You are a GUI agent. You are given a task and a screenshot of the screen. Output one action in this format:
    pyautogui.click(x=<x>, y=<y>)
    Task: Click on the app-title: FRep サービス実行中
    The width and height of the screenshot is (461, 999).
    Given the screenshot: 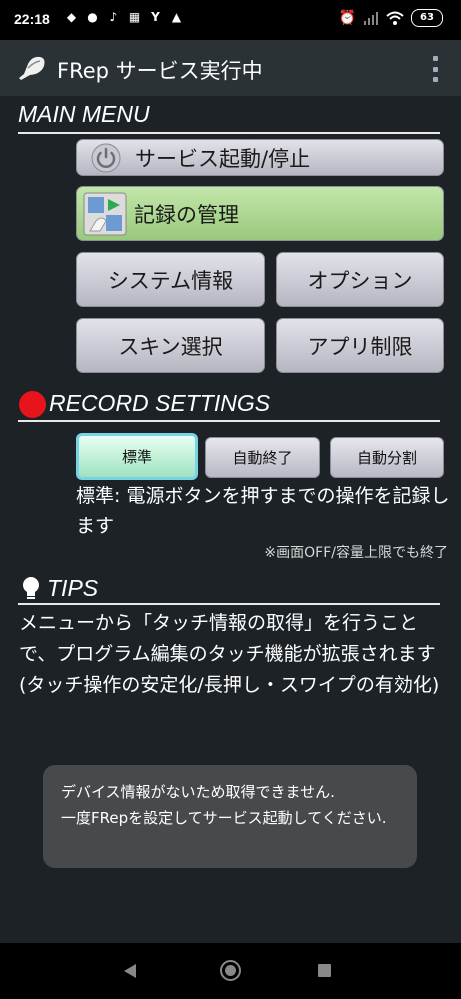 What is the action you would take?
    pyautogui.click(x=160, y=71)
    